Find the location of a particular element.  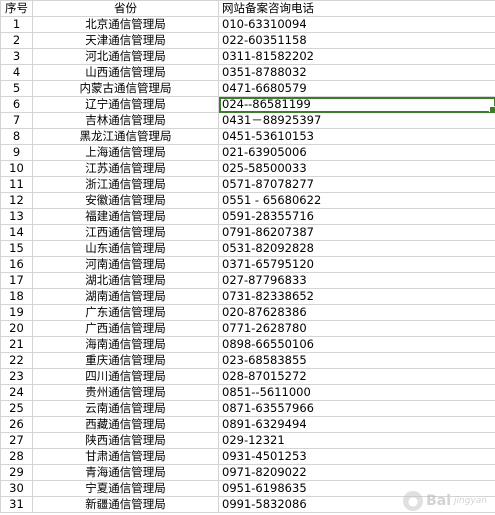

cell-index: 7 is located at coordinates (16, 120).